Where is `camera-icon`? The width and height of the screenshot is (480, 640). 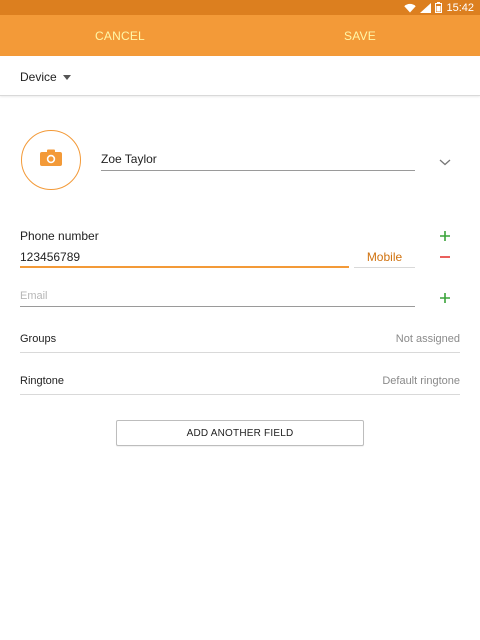
camera-icon is located at coordinates (51, 160).